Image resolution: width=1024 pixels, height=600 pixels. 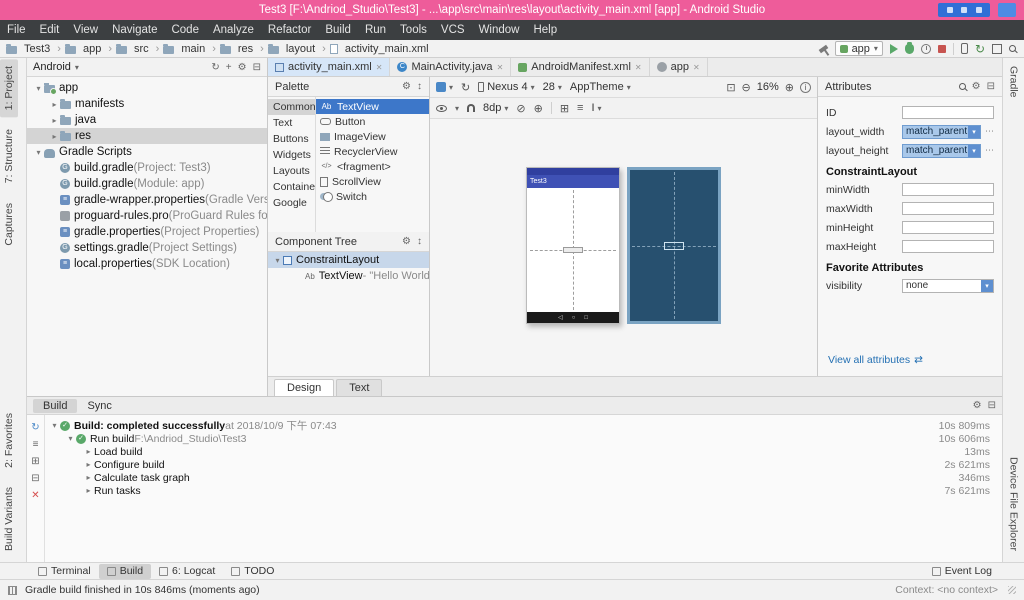 What do you see at coordinates (9, 224) in the screenshot?
I see `toolwindow-tab: Captures` at bounding box center [9, 224].